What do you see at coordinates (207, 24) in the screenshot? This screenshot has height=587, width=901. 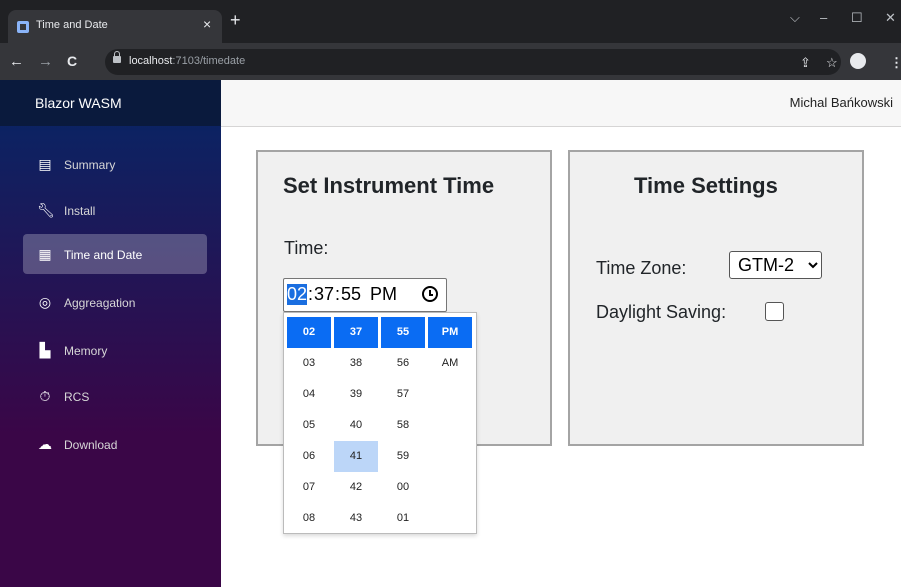 I see `tab-close-icon: ×` at bounding box center [207, 24].